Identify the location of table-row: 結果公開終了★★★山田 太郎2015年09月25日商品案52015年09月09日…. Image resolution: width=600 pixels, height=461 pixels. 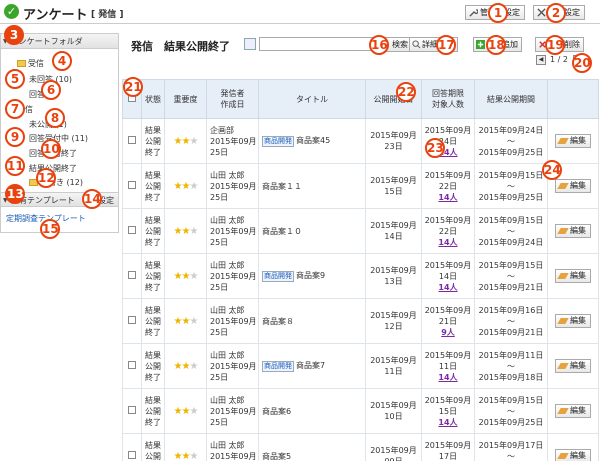
(360, 447).